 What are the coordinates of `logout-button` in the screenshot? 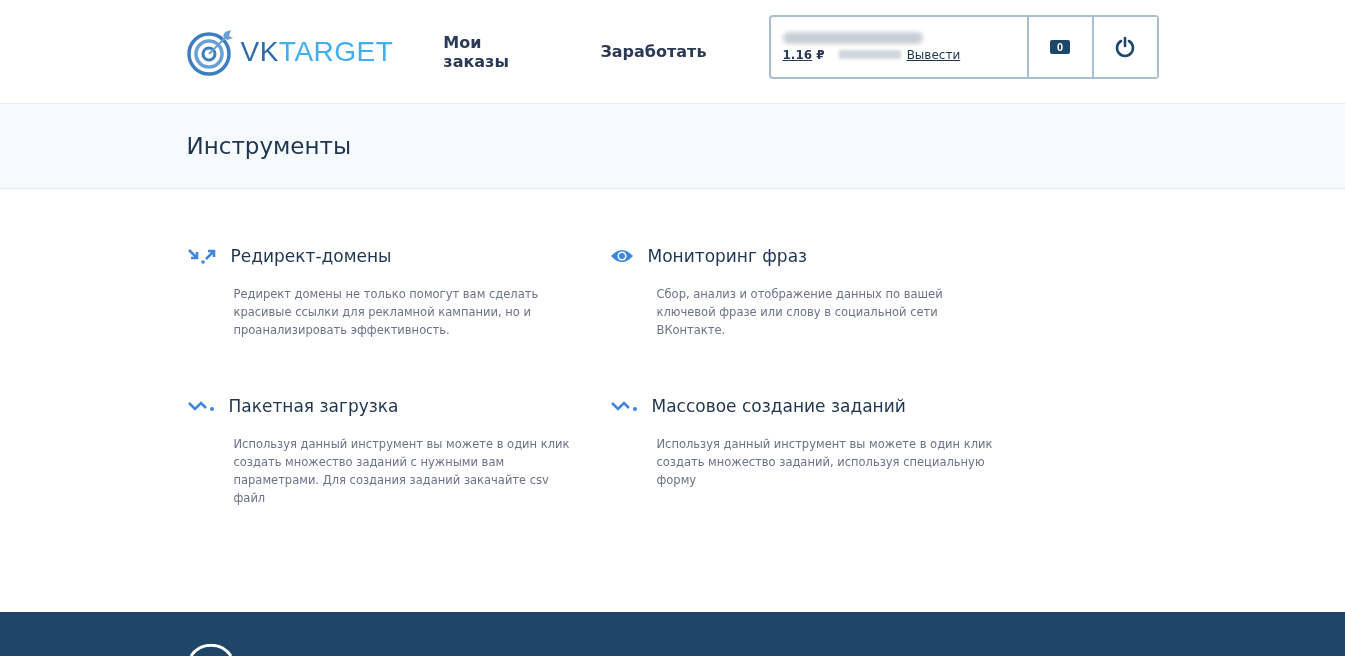 It's located at (1124, 46).